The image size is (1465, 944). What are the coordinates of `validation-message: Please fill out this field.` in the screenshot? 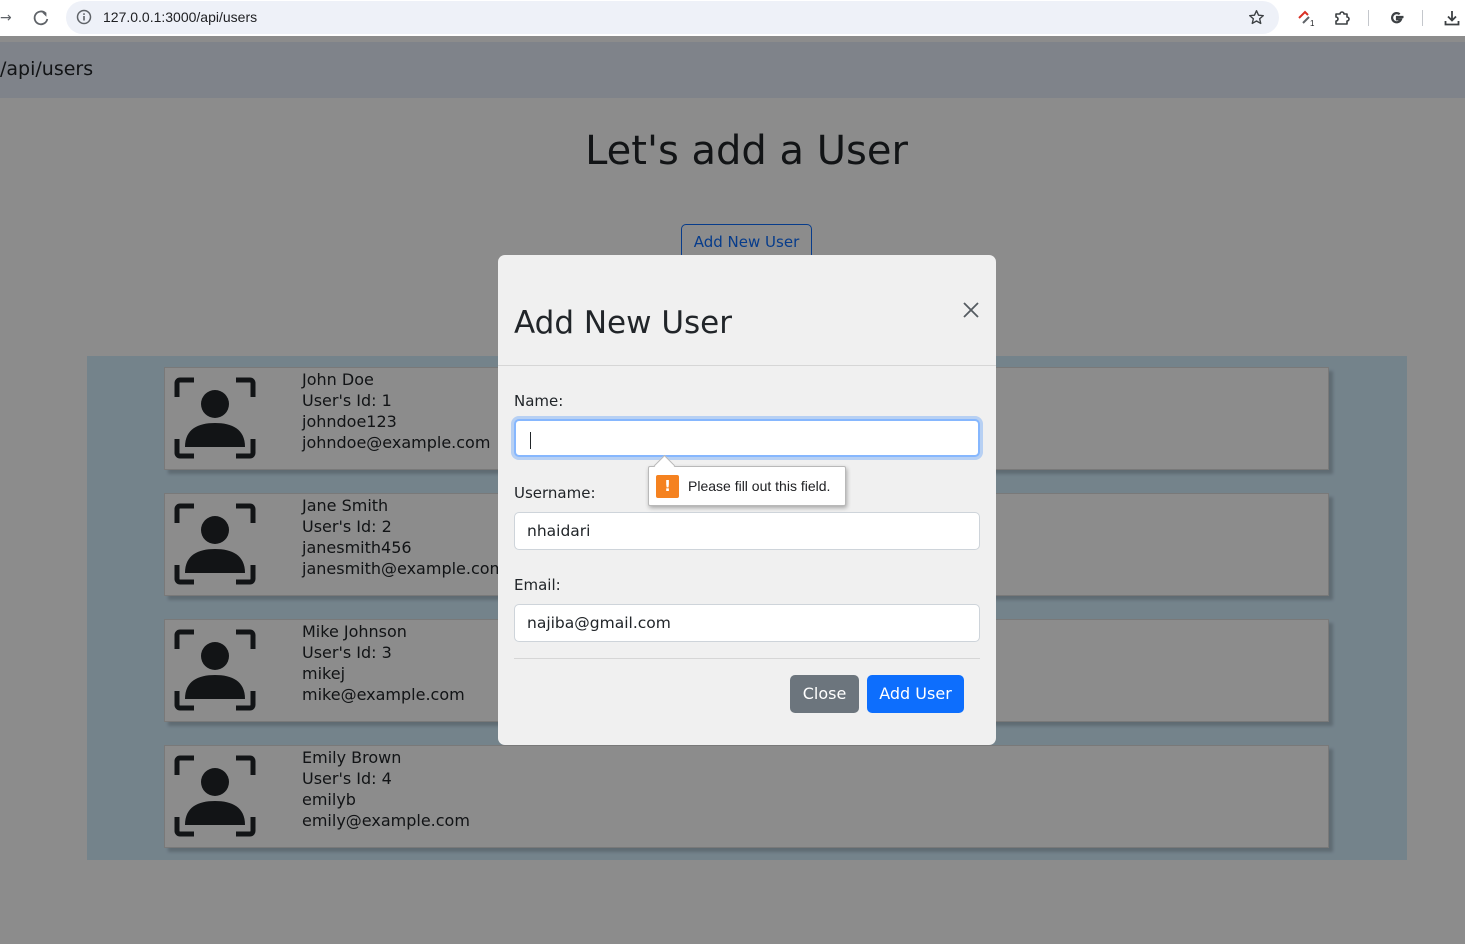 It's located at (759, 486).